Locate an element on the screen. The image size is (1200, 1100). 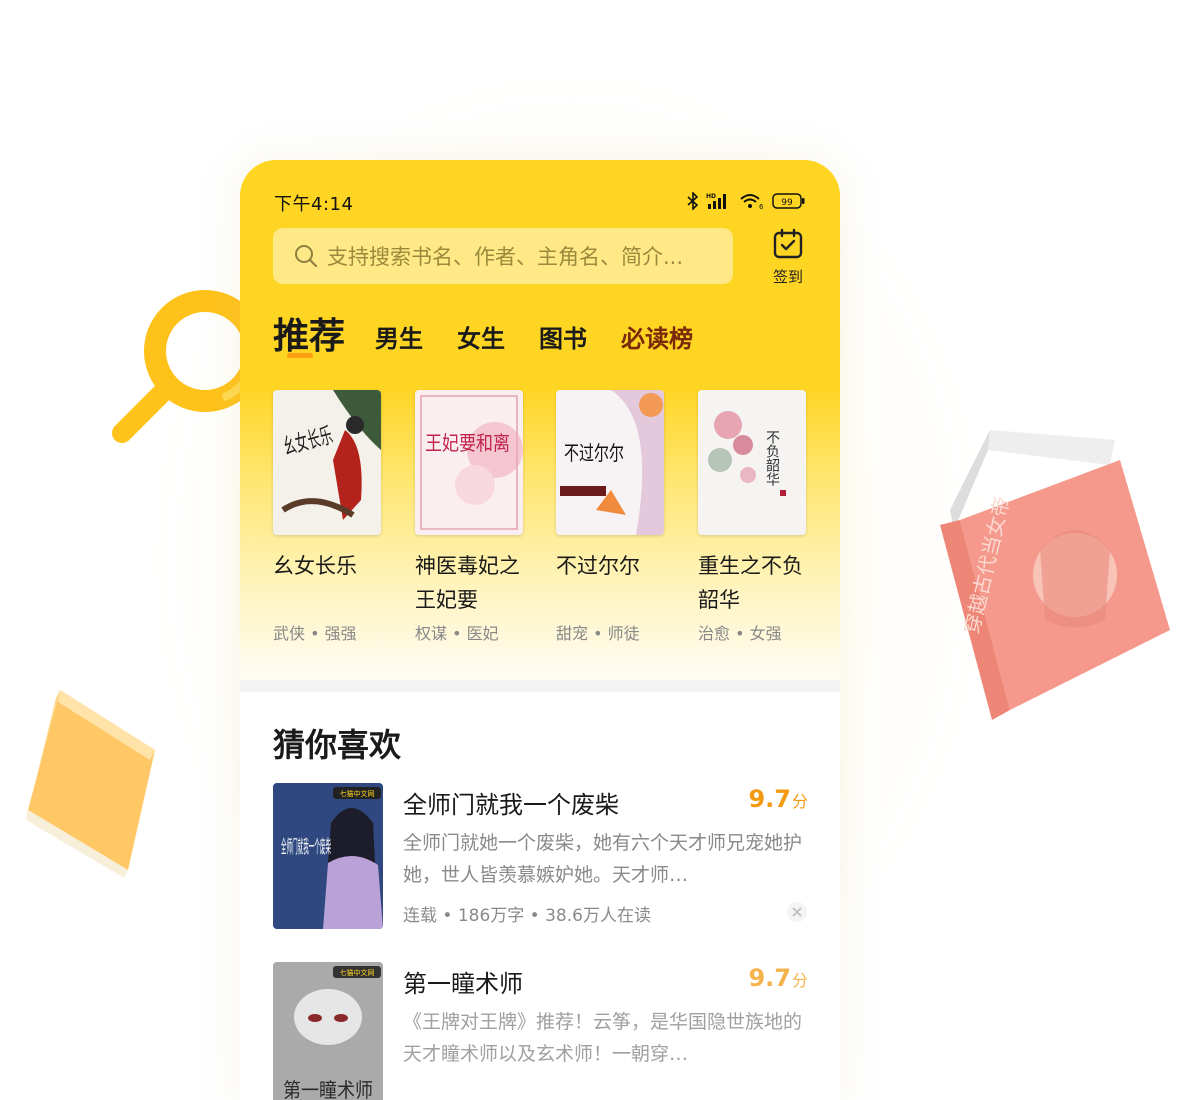
svg-text: 全师门就我一个废柴 is located at coordinates (306, 847).